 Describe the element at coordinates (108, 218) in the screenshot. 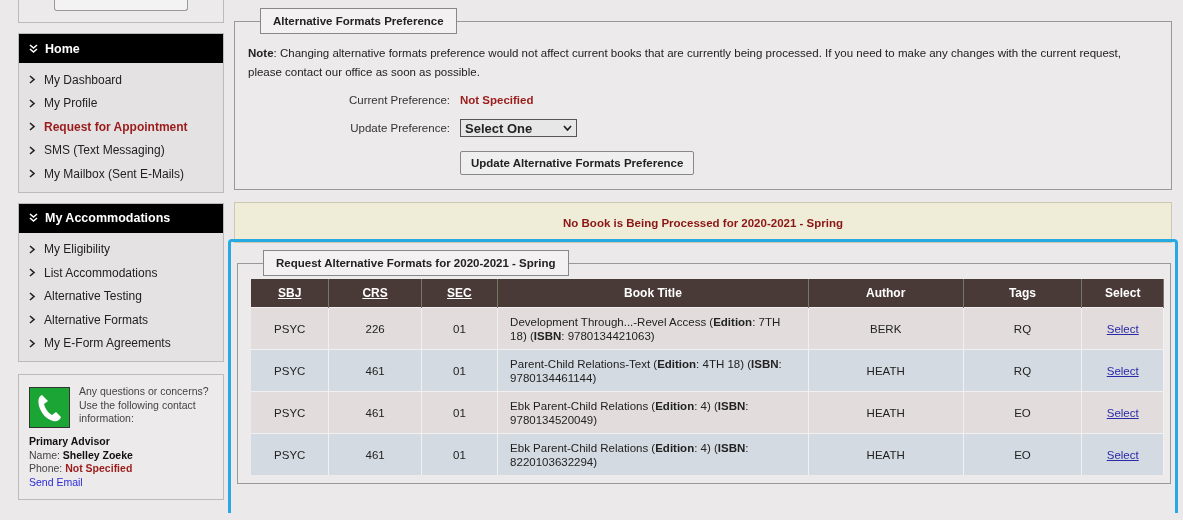

I see `panel-title: My Accommodations` at that location.